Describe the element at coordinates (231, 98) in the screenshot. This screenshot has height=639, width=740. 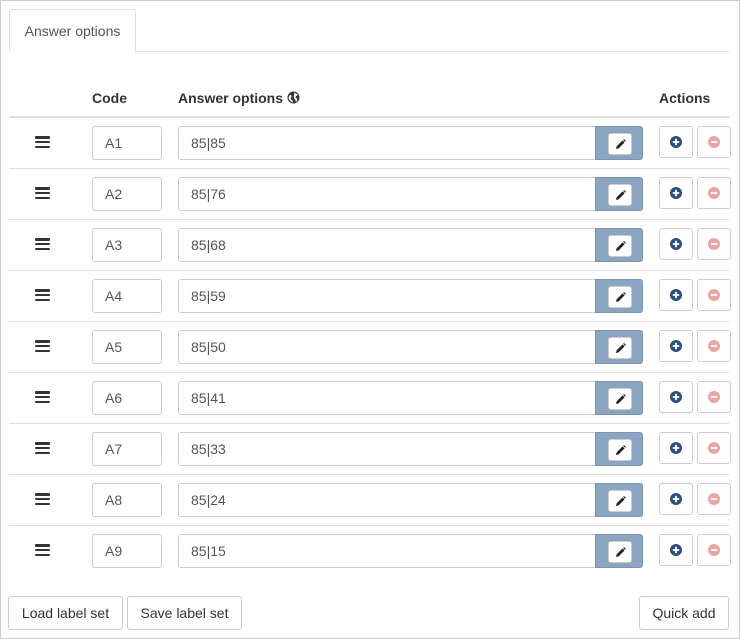
I see `column-header-answer-options-label: Answer options` at that location.